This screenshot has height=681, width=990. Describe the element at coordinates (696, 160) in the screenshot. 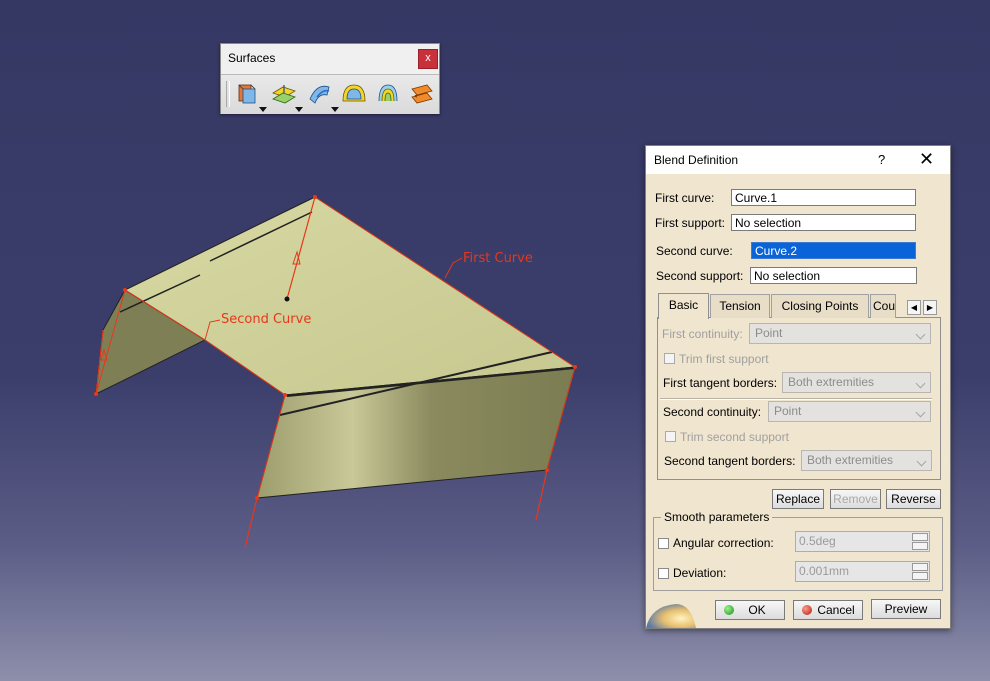

I see `dialog-title: Blend Definition` at that location.